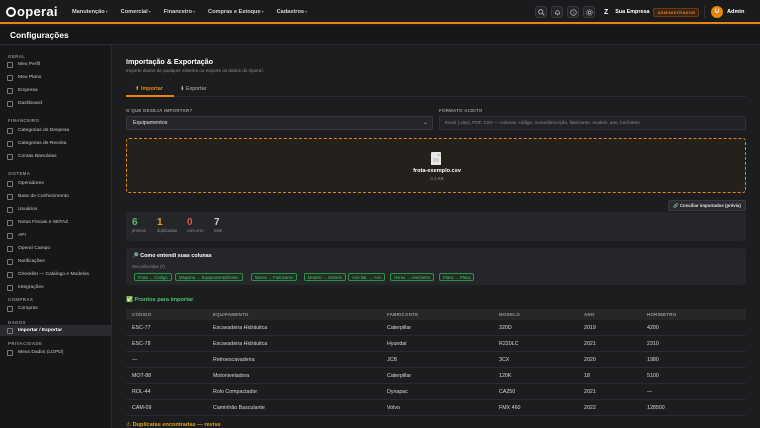  What do you see at coordinates (436, 90) in the screenshot?
I see `tabs: ⬆ Importar ⬇ Exportar` at bounding box center [436, 90].